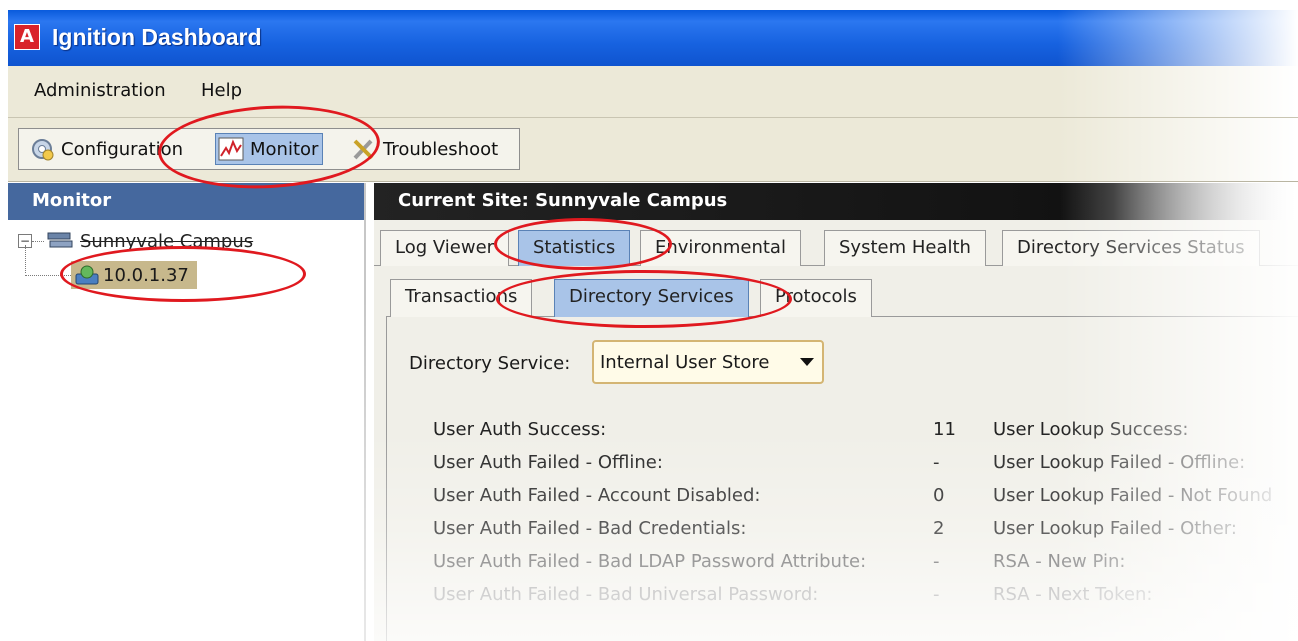  I want to click on stat-value: 2, so click(939, 528).